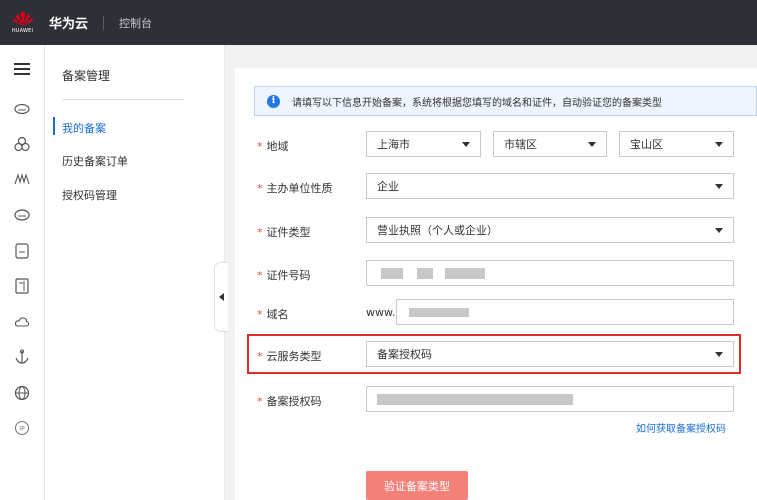  Describe the element at coordinates (22, 179) in the screenshot. I see `monitor-icon` at that location.